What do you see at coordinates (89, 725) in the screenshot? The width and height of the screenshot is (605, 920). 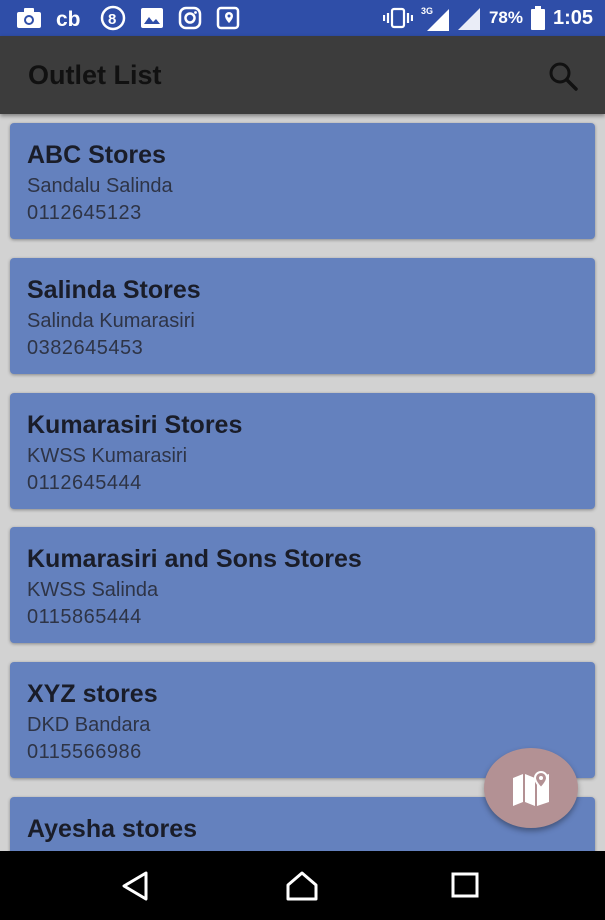 I see `outlet-owner: DKD Bandara` at bounding box center [89, 725].